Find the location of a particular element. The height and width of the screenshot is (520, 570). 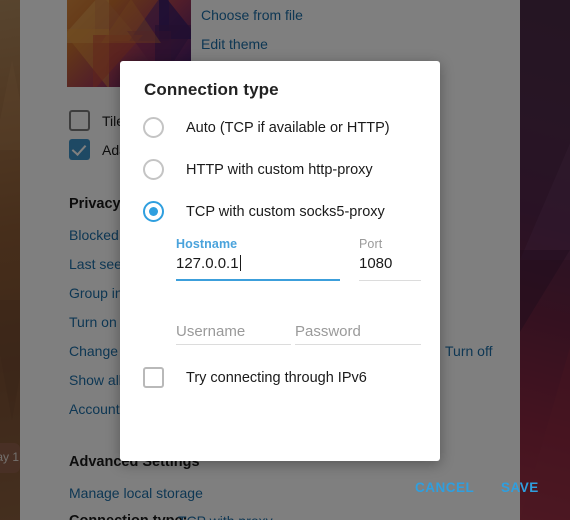

hostname-field: Hostname 127.0.0.1 is located at coordinates (258, 259).